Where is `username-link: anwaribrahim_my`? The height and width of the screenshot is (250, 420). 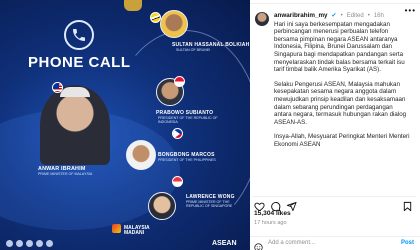
username-link: anwaribrahim_my is located at coordinates (301, 16).